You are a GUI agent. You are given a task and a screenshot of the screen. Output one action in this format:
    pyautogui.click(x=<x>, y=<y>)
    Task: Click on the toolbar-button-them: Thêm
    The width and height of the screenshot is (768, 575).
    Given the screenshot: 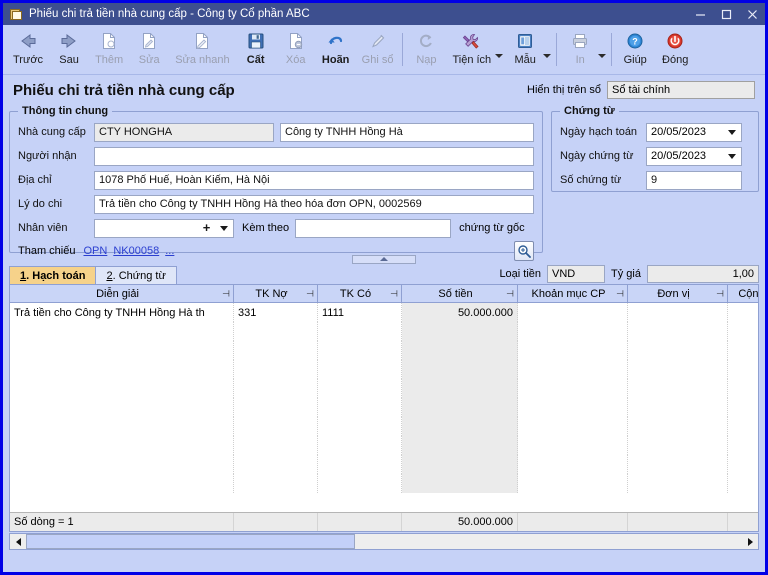 What is the action you would take?
    pyautogui.click(x=109, y=50)
    